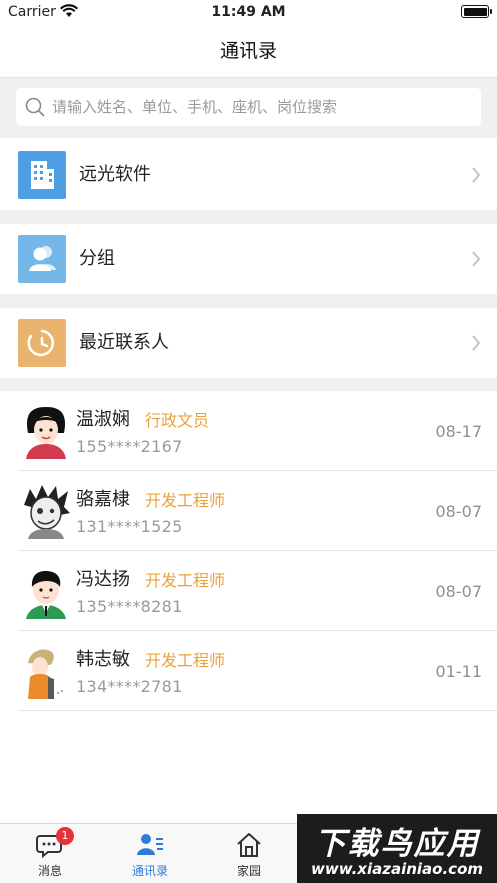 The width and height of the screenshot is (497, 883). I want to click on contacts-icon, so click(150, 844).